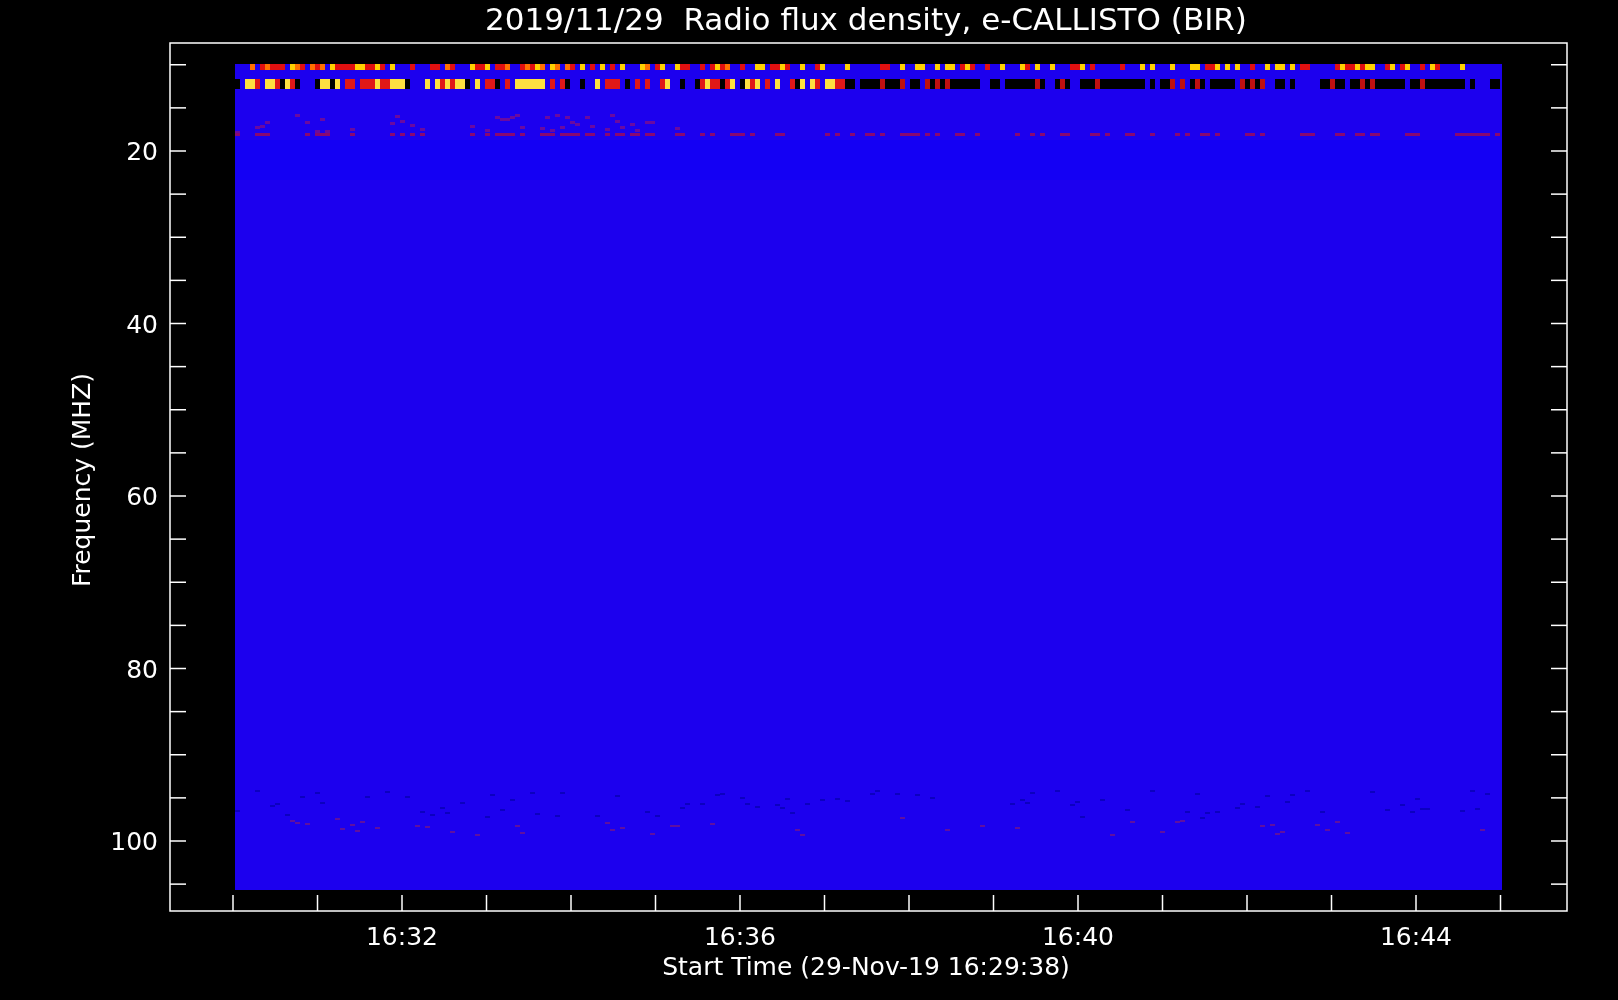 This screenshot has height=1000, width=1618. What do you see at coordinates (81, 480) in the screenshot?
I see `axis-label: Frequency (MHZ)` at bounding box center [81, 480].